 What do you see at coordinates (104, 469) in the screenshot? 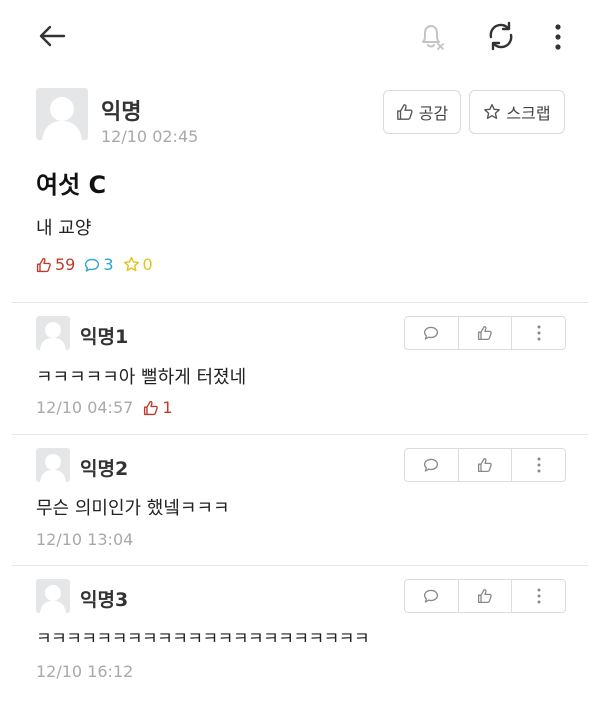
I see `comment-author: 익명2` at bounding box center [104, 469].